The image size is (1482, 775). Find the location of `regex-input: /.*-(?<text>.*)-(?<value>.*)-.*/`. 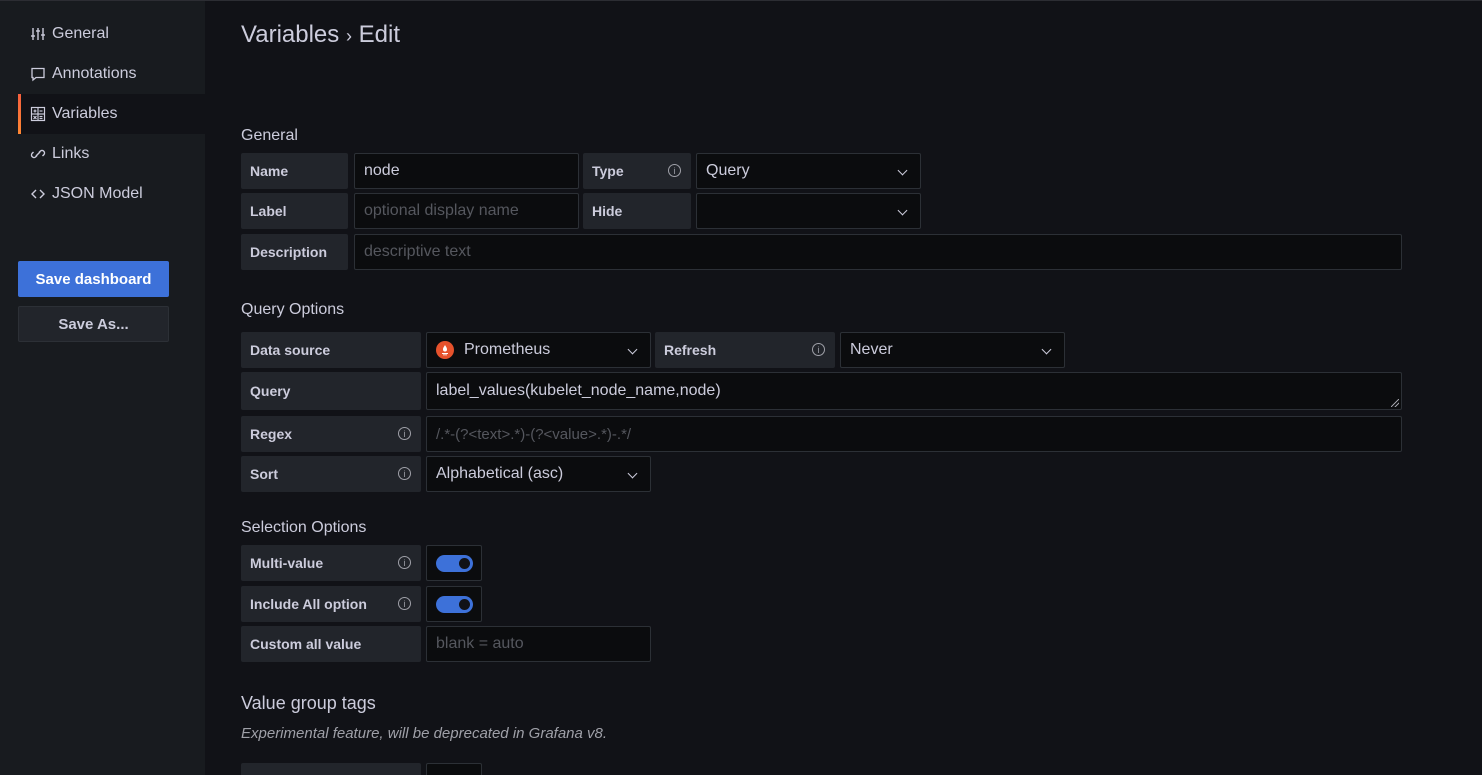

regex-input: /.*-(?<text>.*)-(?<value>.*)-.*/ is located at coordinates (914, 434).